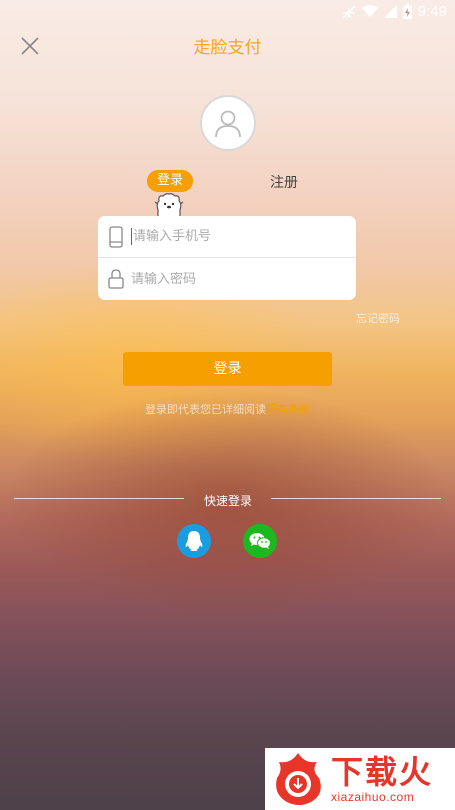  I want to click on terms-notice: 登录即代表您已详细阅读服务条款, so click(227, 409).